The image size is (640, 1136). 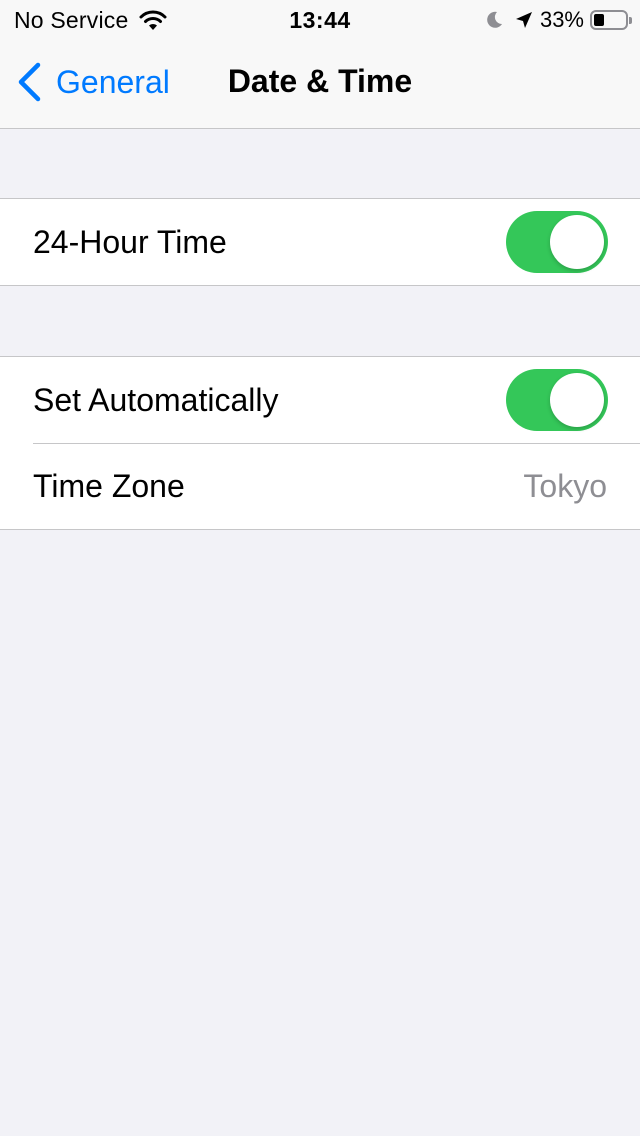 What do you see at coordinates (523, 20) in the screenshot?
I see `location-arrow-icon` at bounding box center [523, 20].